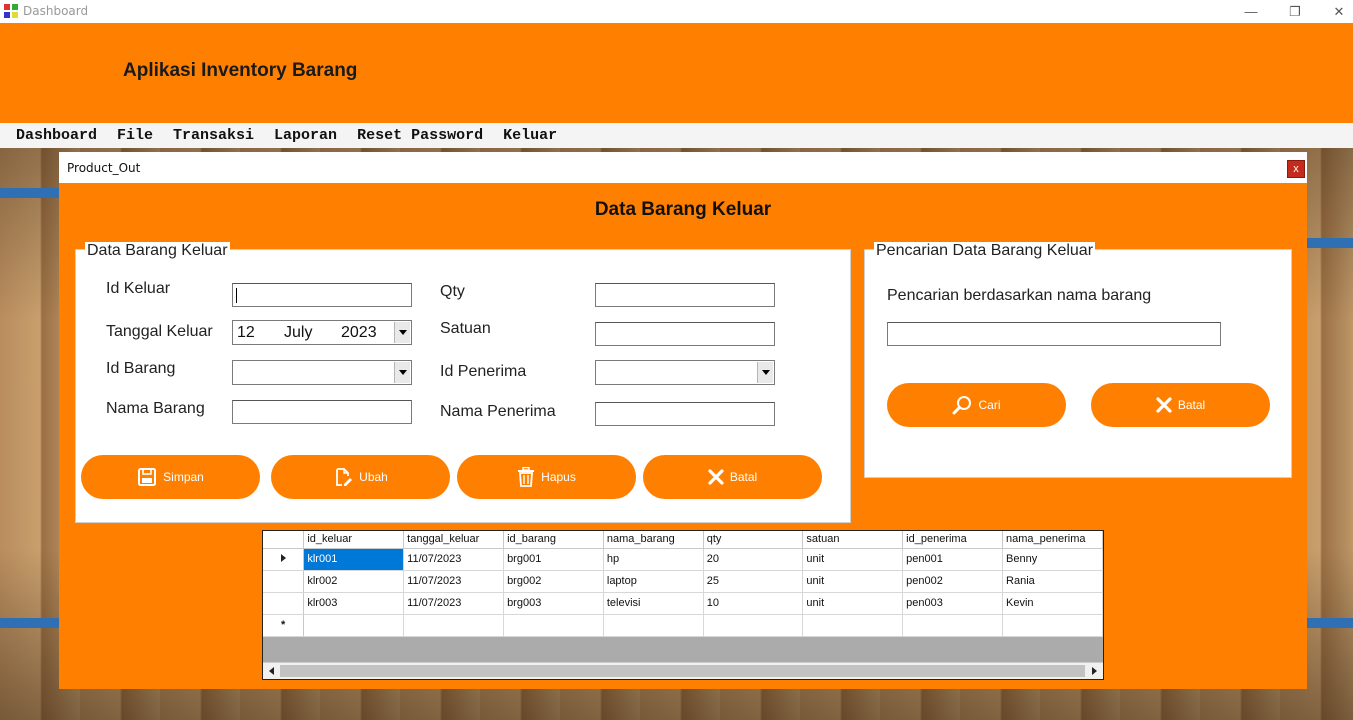 The image size is (1353, 720). Describe the element at coordinates (322, 372) in the screenshot. I see `id-barang-select` at that location.